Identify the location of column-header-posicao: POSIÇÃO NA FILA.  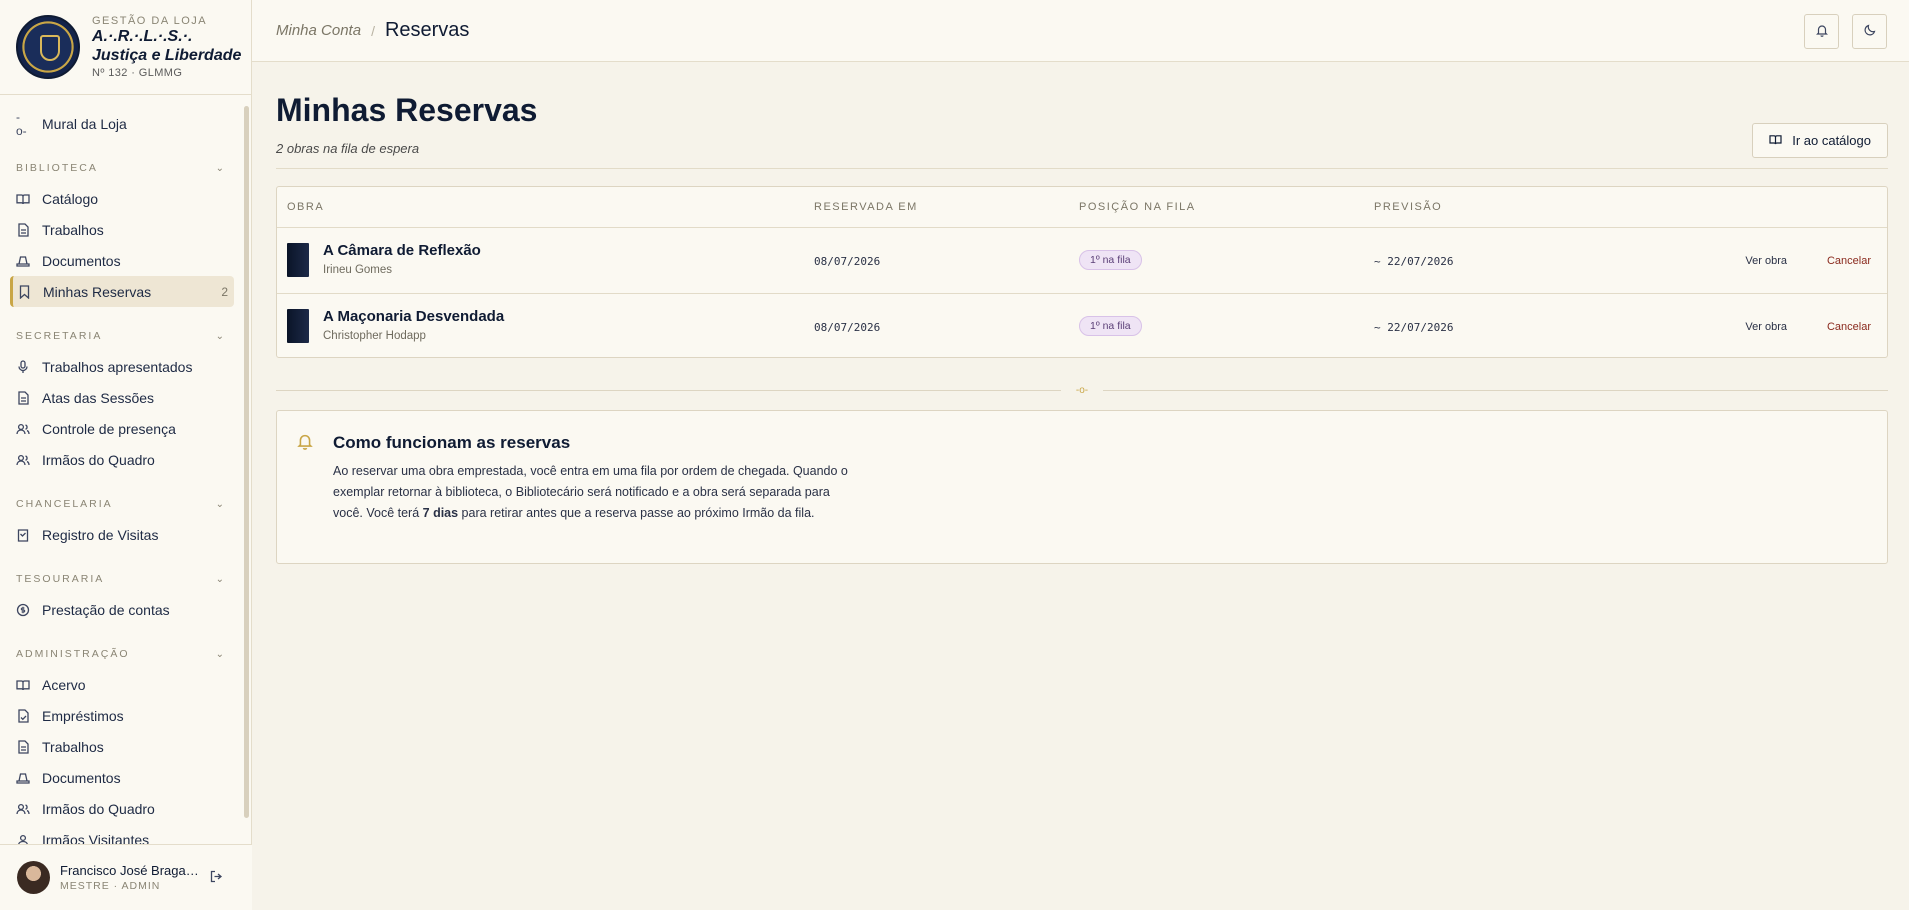
(1137, 207).